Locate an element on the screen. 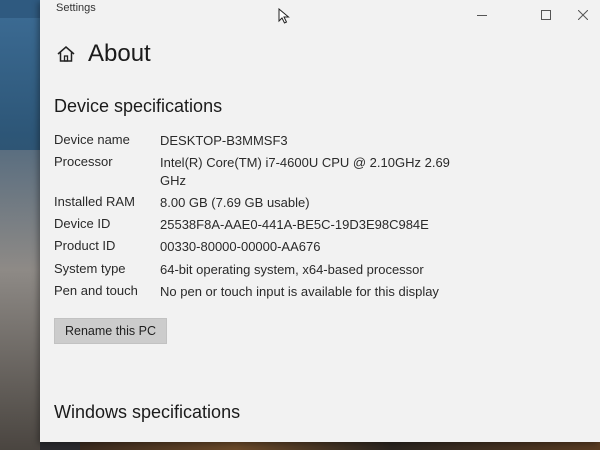 The image size is (600, 450). spec-label: System type is located at coordinates (90, 268).